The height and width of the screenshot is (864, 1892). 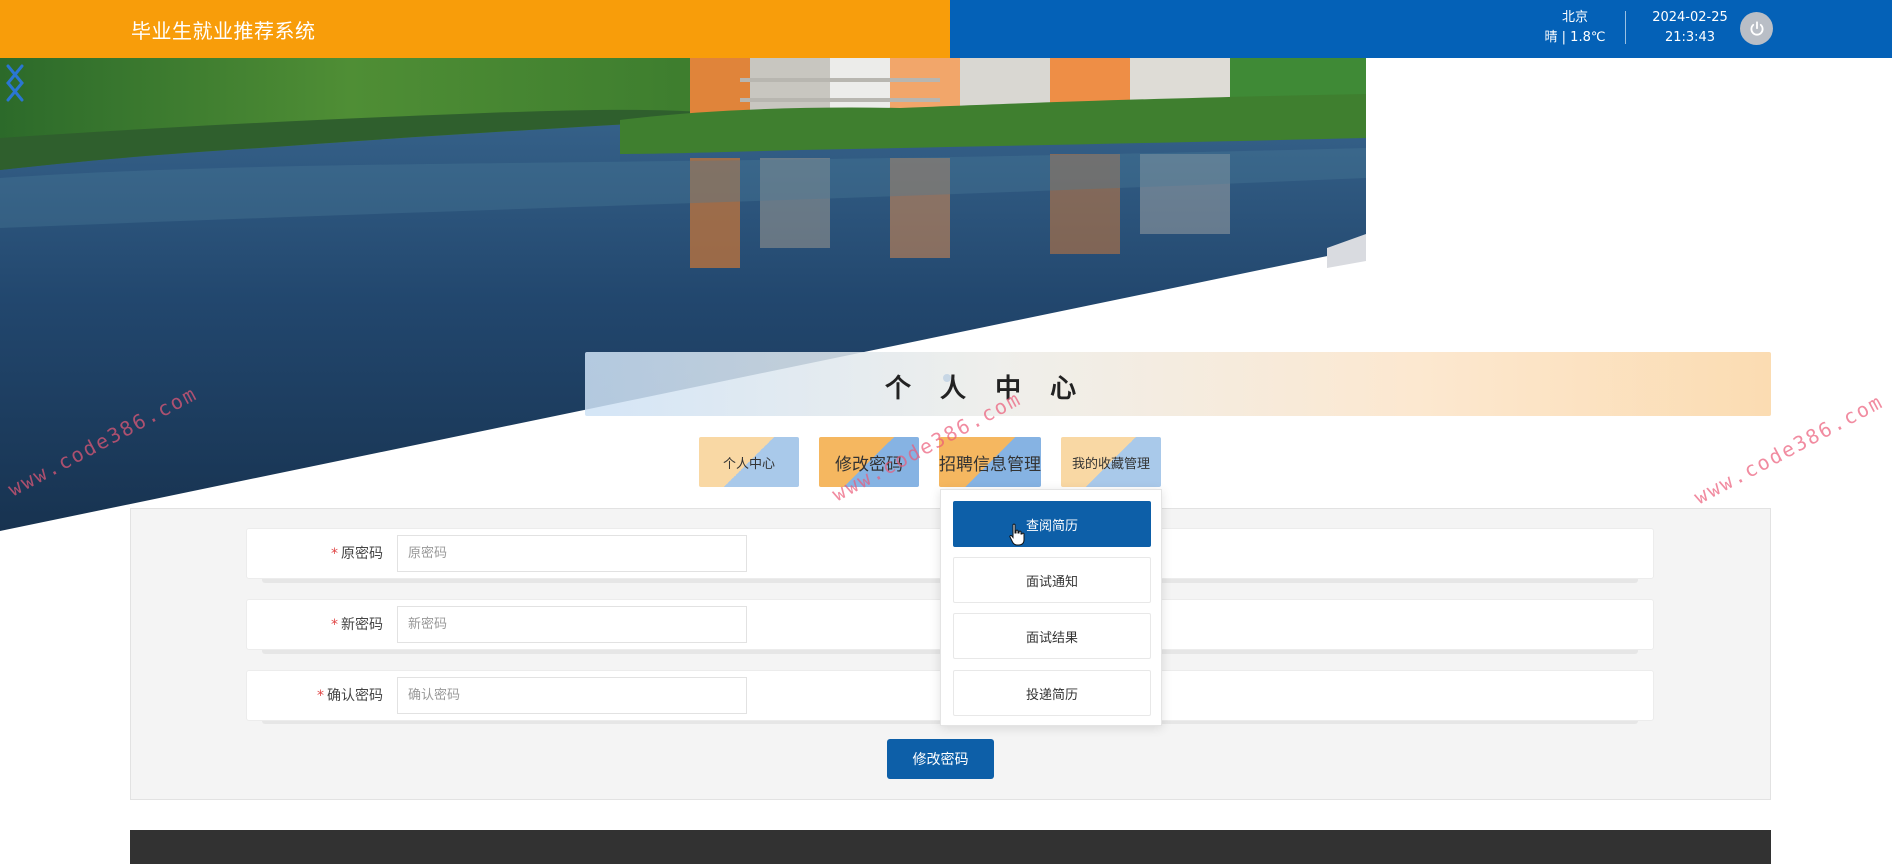 What do you see at coordinates (1052, 693) in the screenshot?
I see `menu-item-submit-resume: 投递简历` at bounding box center [1052, 693].